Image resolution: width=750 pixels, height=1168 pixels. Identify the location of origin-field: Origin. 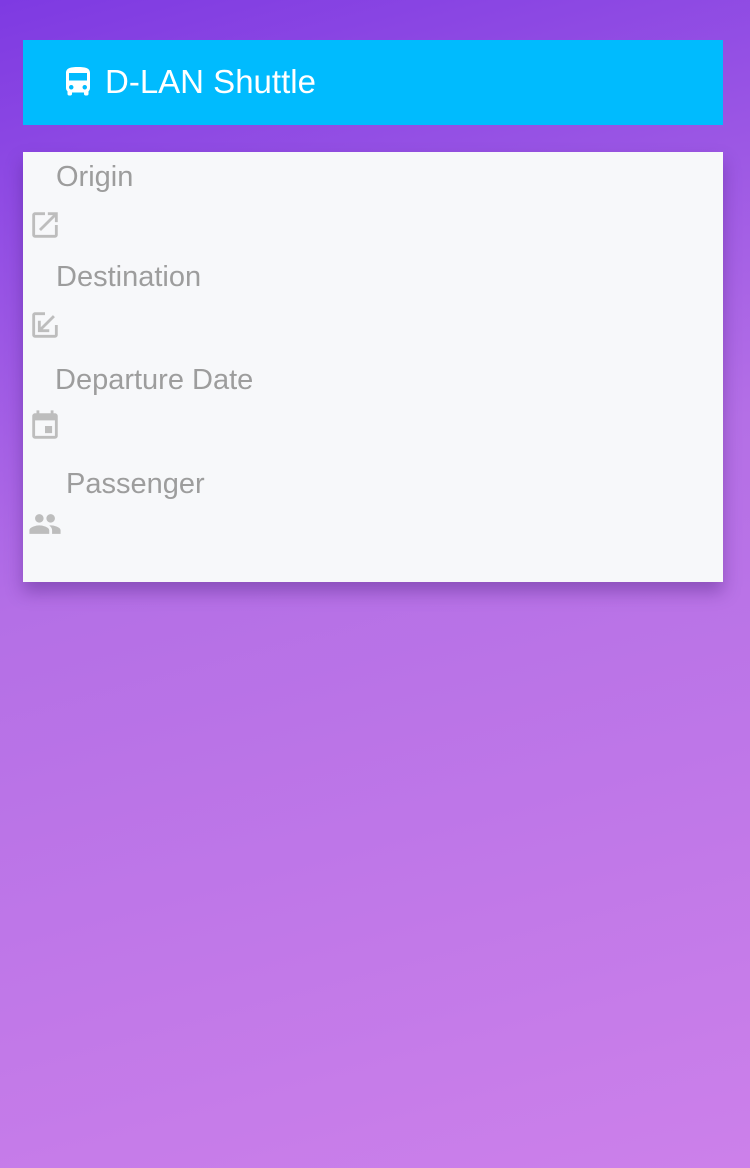
(373, 206).